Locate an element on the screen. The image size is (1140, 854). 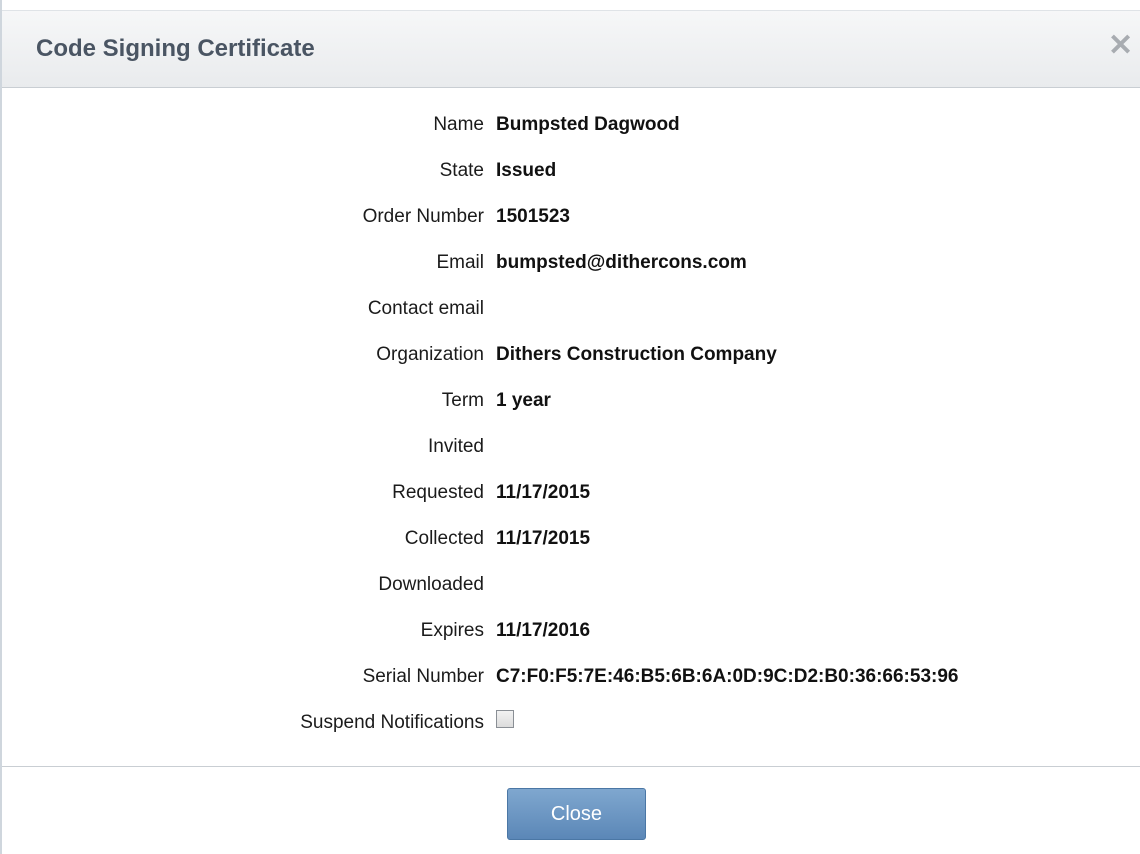
term-label: Term is located at coordinates (462, 400).